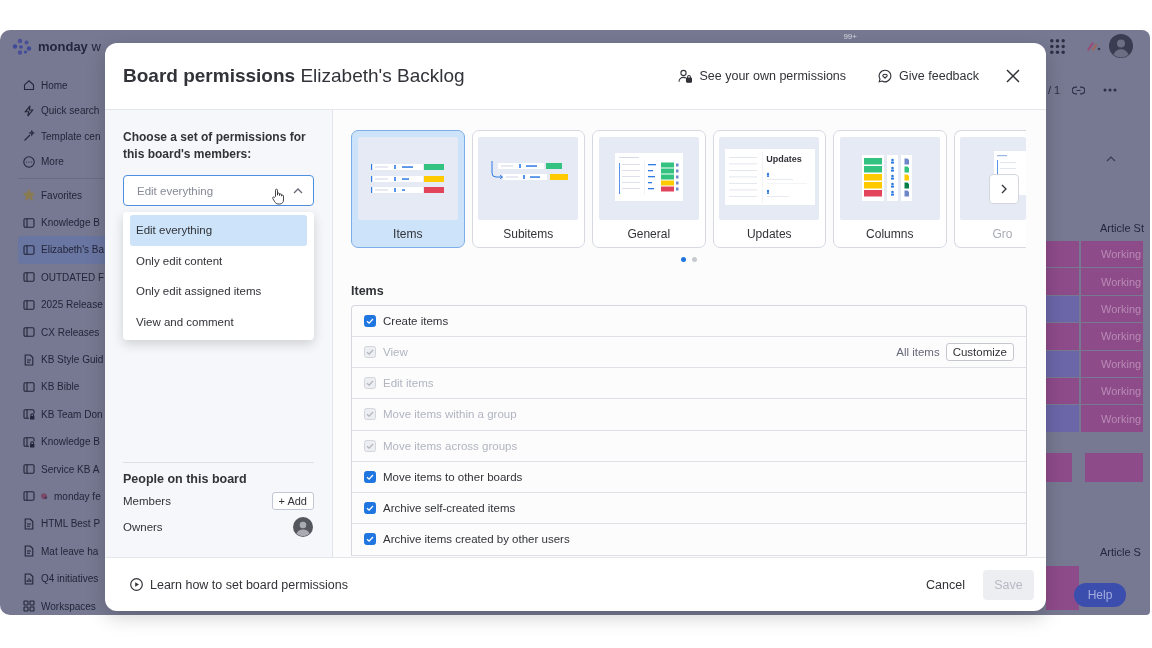  I want to click on checkbox-label: Create items, so click(416, 320).